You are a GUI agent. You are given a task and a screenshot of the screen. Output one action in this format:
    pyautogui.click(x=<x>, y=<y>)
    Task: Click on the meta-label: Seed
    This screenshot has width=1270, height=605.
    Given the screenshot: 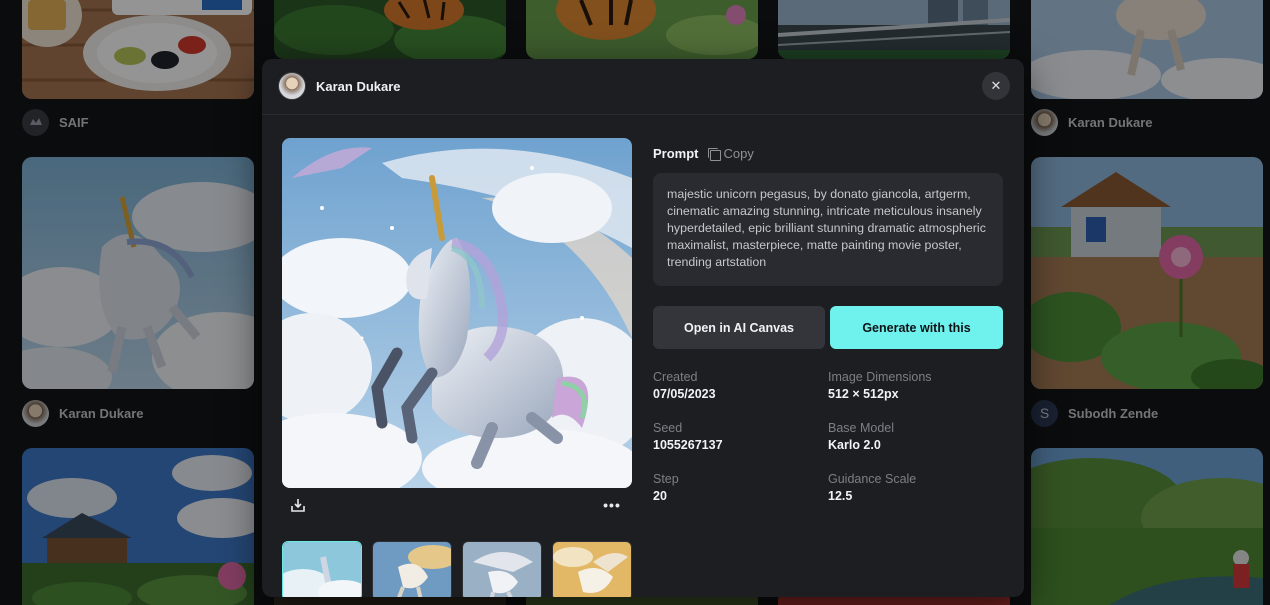 What is the action you would take?
    pyautogui.click(x=668, y=428)
    